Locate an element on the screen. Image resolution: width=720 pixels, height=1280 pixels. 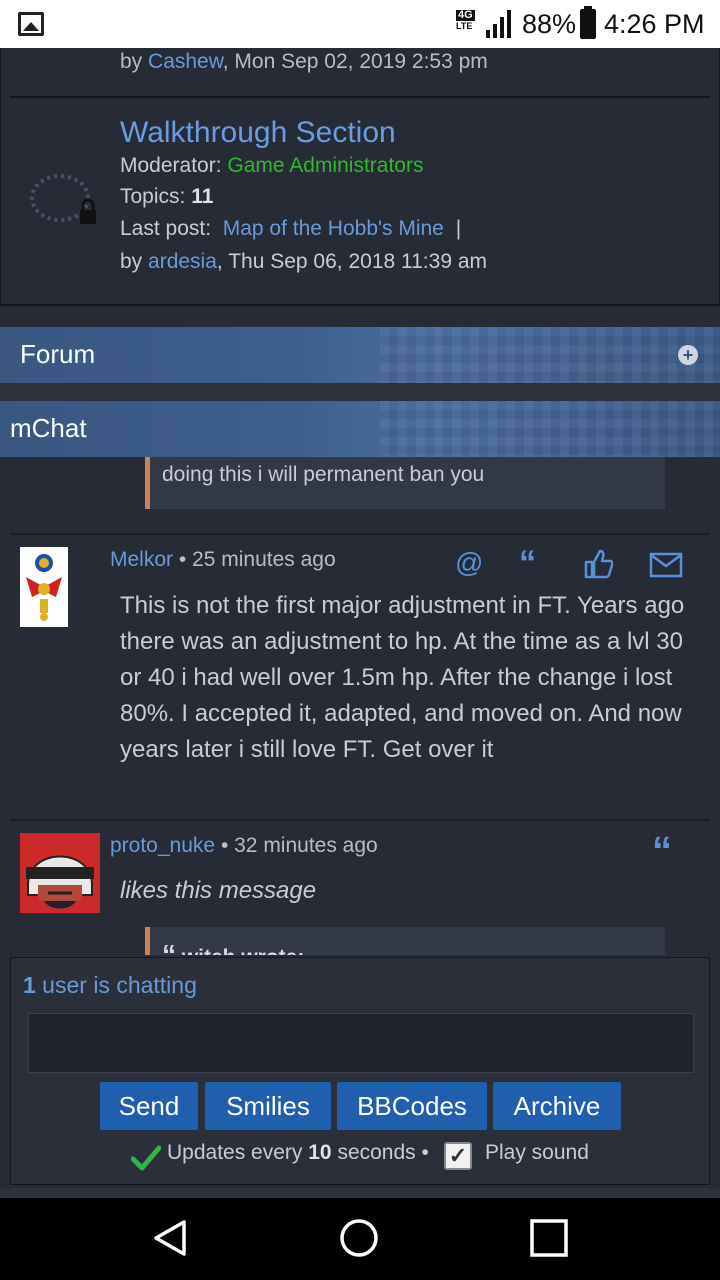
quote-author: “ witch wrote: is located at coordinates (233, 947).